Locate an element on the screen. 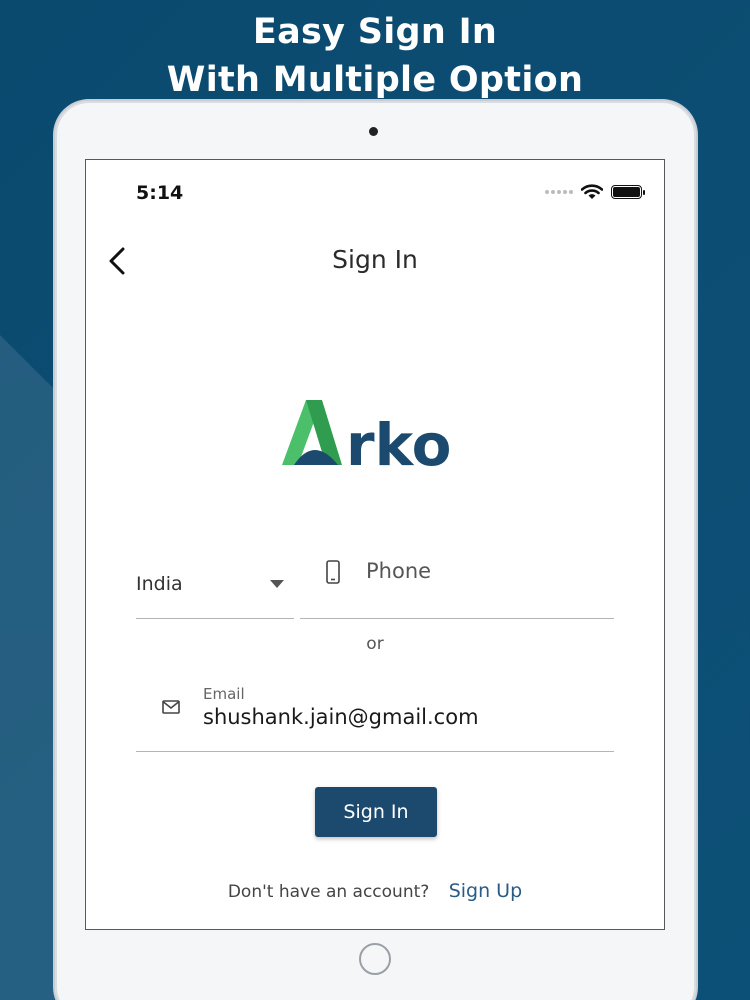 The image size is (750, 1000). promo-headline-line2: With Multiple Option is located at coordinates (375, 80).